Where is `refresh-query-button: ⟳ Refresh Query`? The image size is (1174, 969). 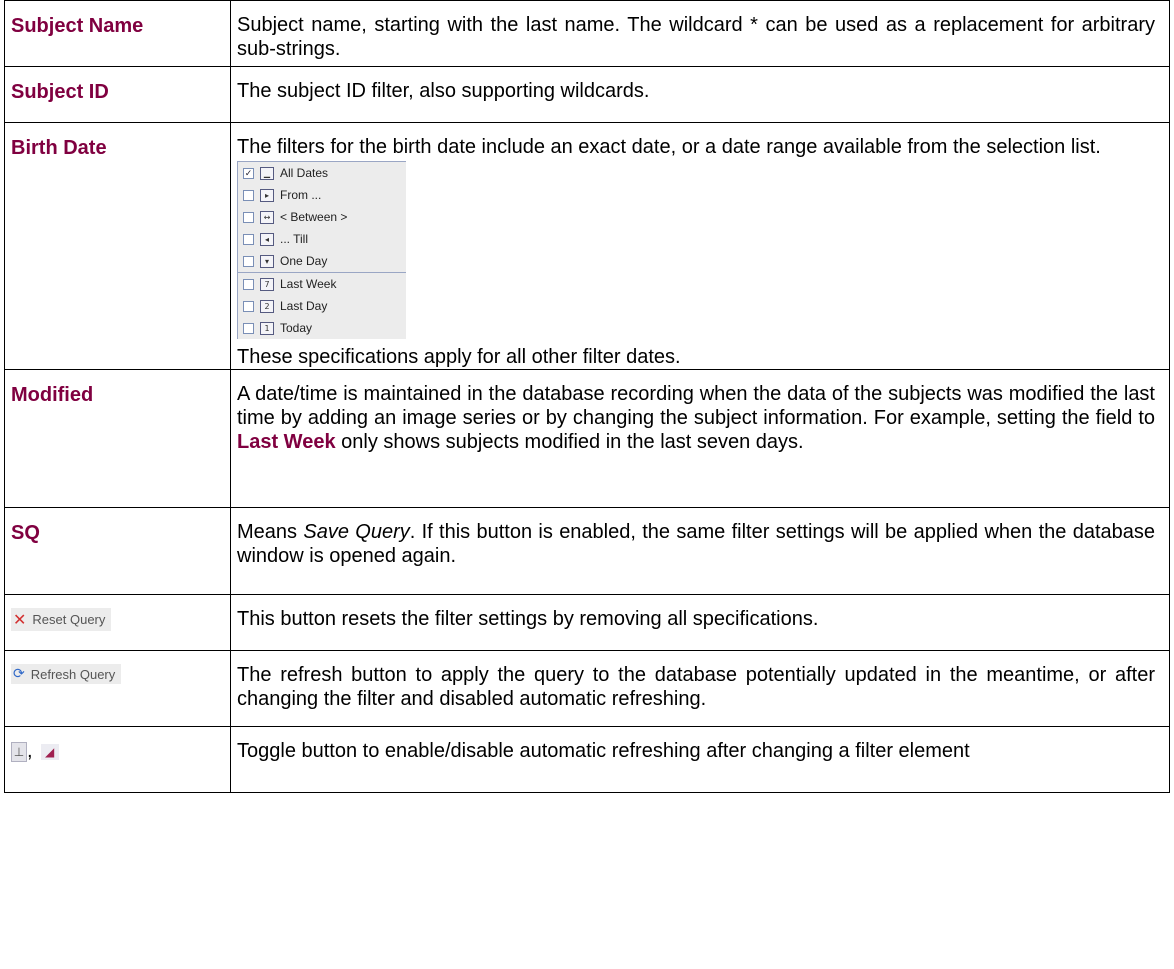
refresh-query-button: ⟳ Refresh Query is located at coordinates (66, 674).